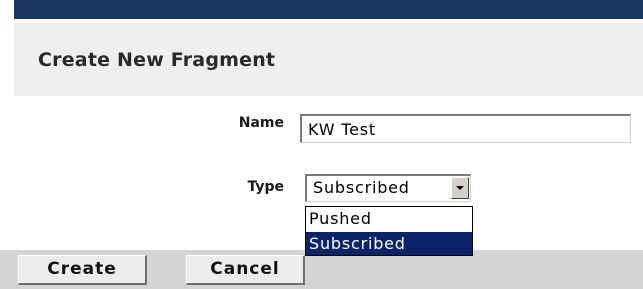 Image resolution: width=643 pixels, height=289 pixels. I want to click on type-option-pushed: Pushed, so click(389, 218).